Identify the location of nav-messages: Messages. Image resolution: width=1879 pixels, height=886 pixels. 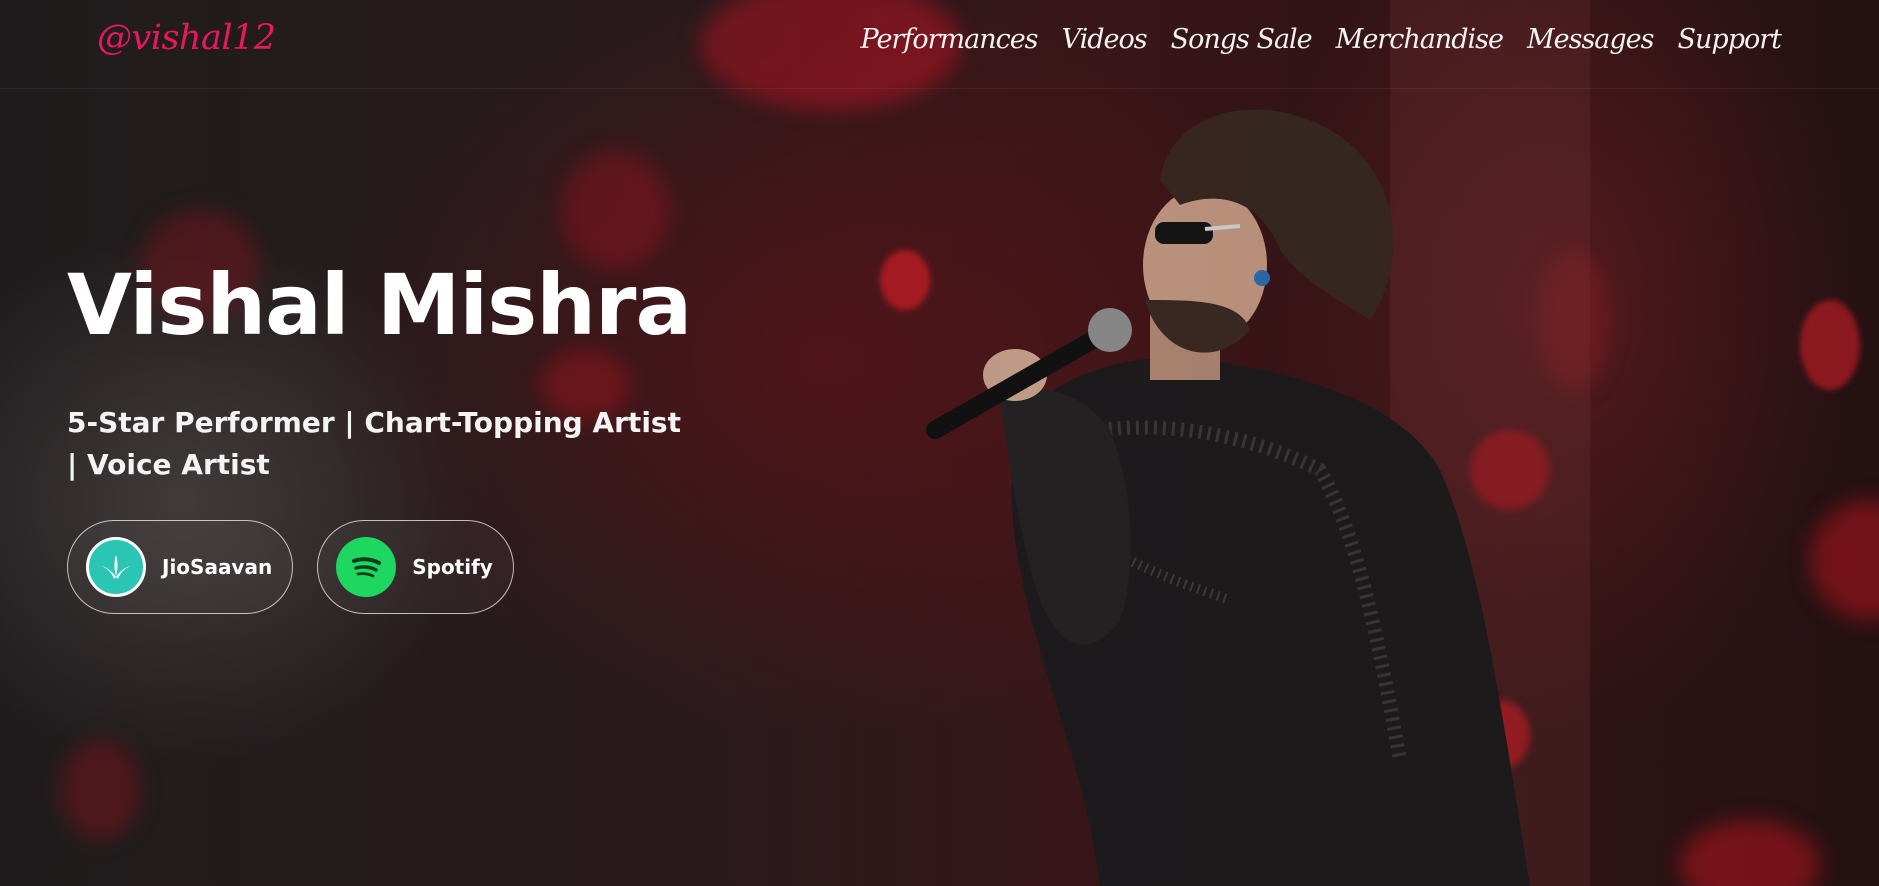
(1591, 39).